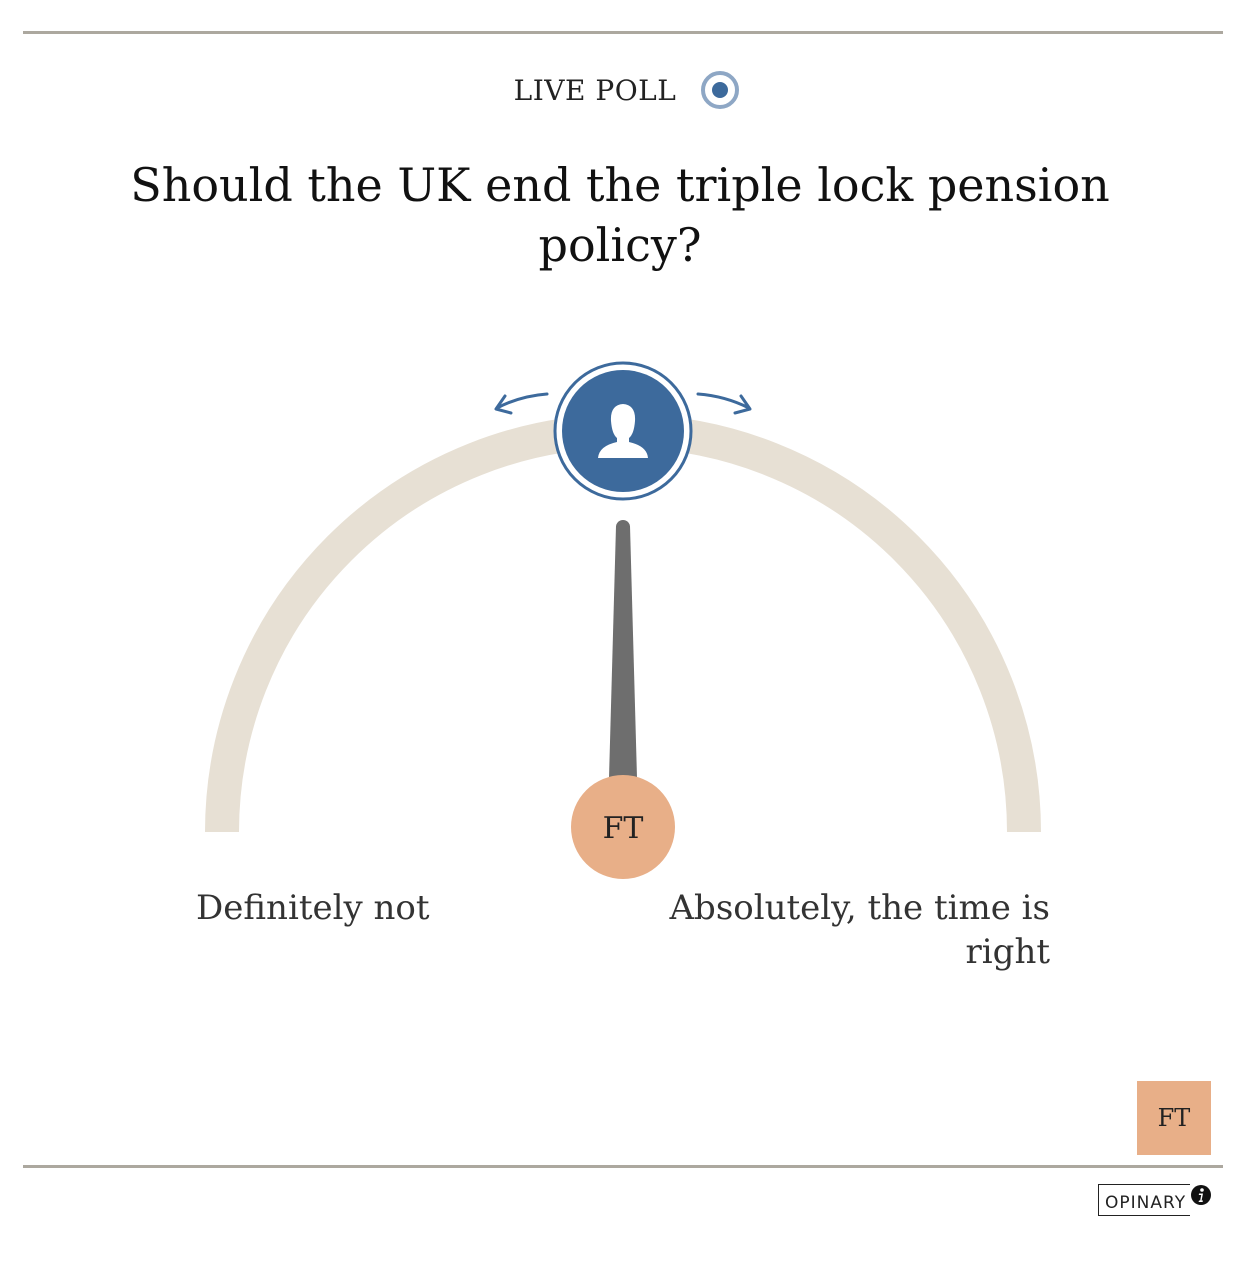 The width and height of the screenshot is (1258, 1268). Describe the element at coordinates (724, 403) in the screenshot. I see `curved-arrow-right-icon` at that location.